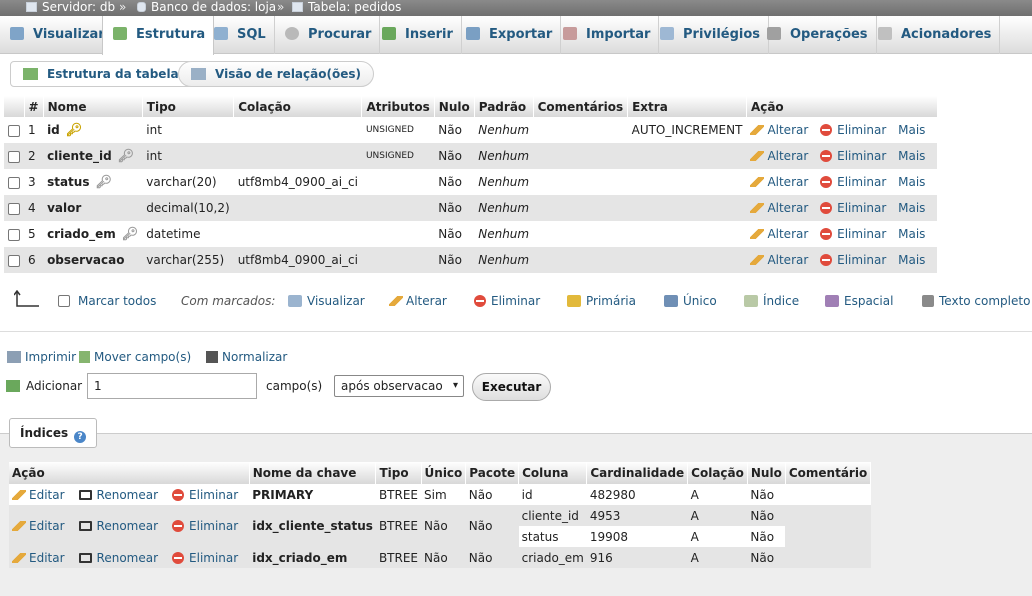 This screenshot has height=596, width=1032. What do you see at coordinates (934, 35) in the screenshot?
I see `tab-triggers: Acionadores` at bounding box center [934, 35].